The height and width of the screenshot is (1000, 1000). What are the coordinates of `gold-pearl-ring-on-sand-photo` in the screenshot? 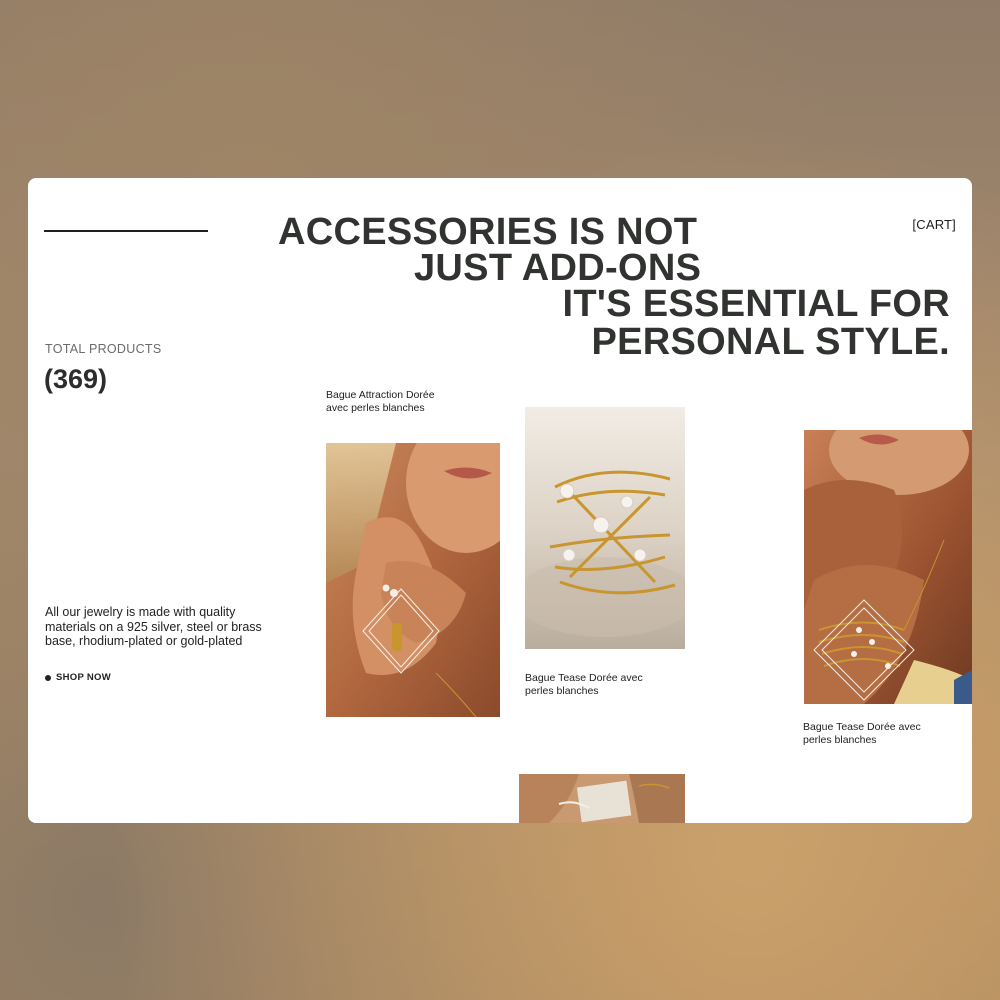 It's located at (605, 528).